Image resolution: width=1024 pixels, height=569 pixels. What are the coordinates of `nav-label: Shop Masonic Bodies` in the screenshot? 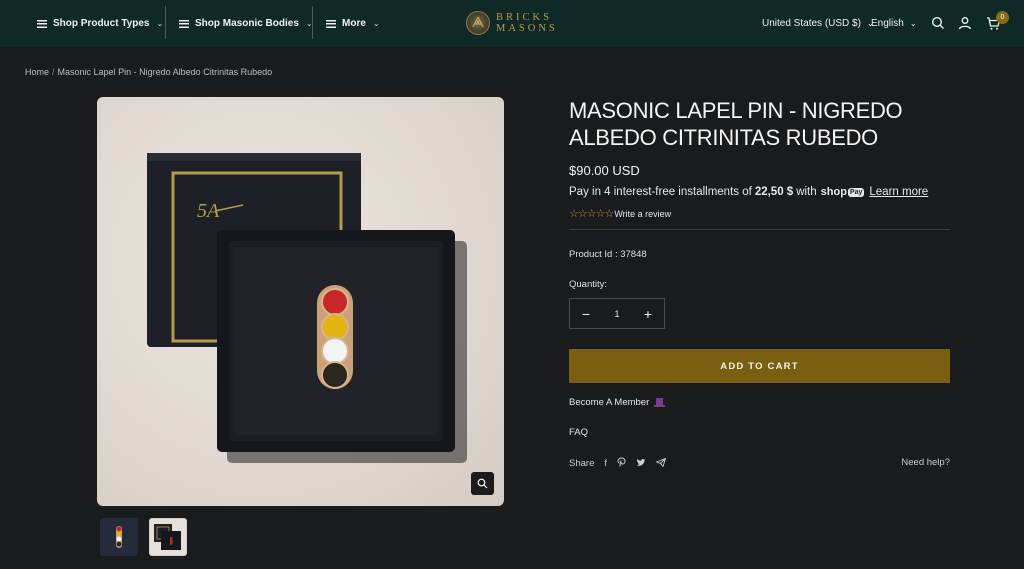 It's located at (247, 23).